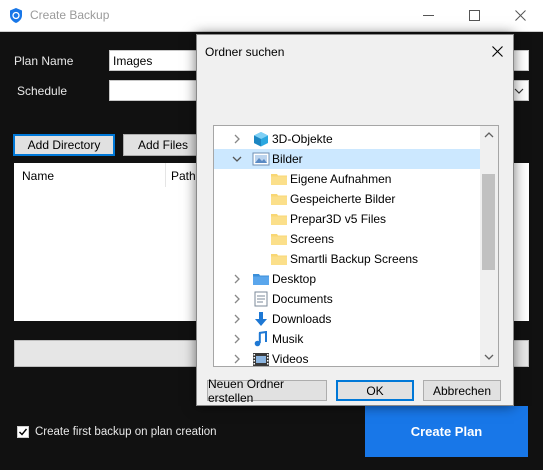  I want to click on tree-item: Downloads, so click(347, 319).